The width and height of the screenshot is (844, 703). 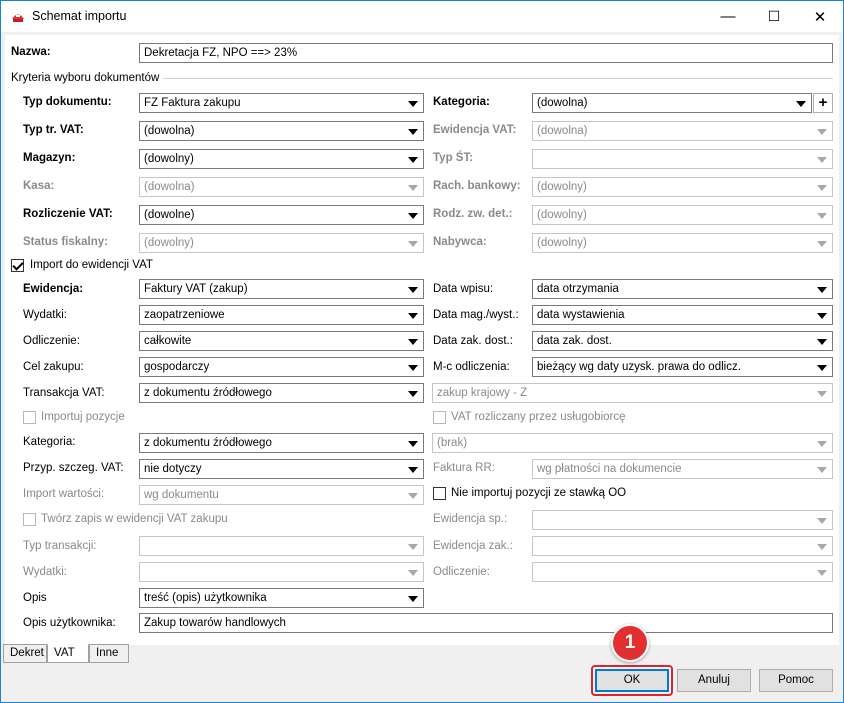 I want to click on transaction-type-select, so click(x=281, y=546).